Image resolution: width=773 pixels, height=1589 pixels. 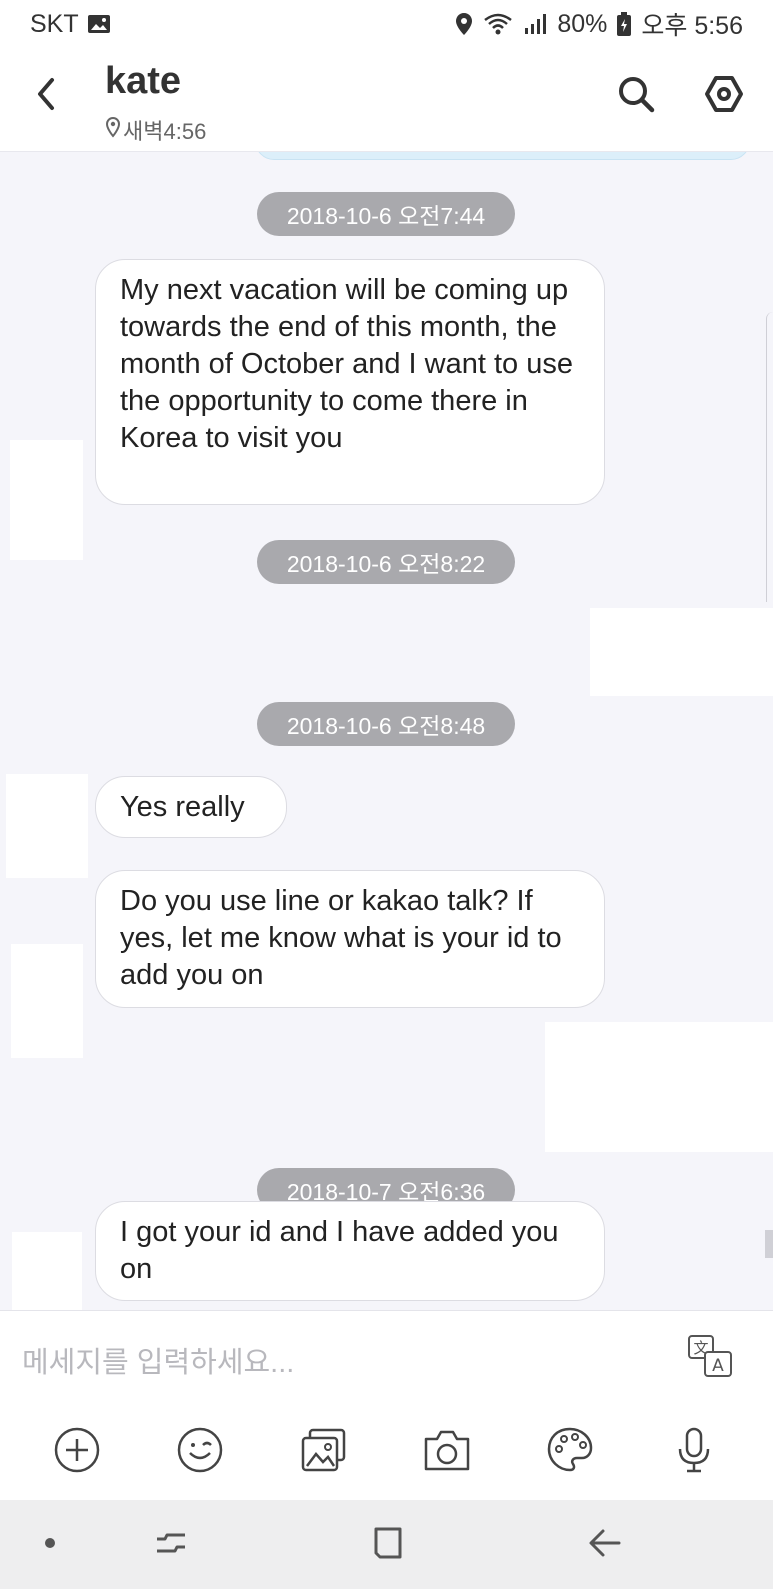 I want to click on camera-icon, so click(x=447, y=1452).